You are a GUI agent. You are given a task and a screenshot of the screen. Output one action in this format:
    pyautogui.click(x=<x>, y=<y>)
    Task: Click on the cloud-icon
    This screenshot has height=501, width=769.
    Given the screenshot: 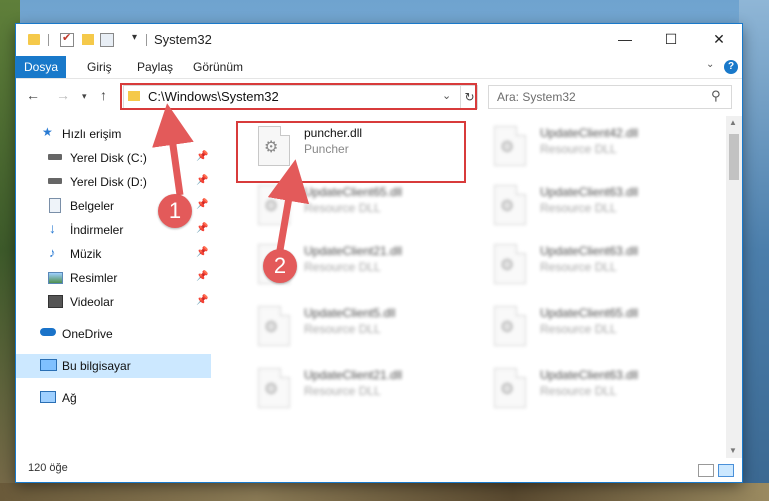 What is the action you would take?
    pyautogui.click(x=48, y=332)
    